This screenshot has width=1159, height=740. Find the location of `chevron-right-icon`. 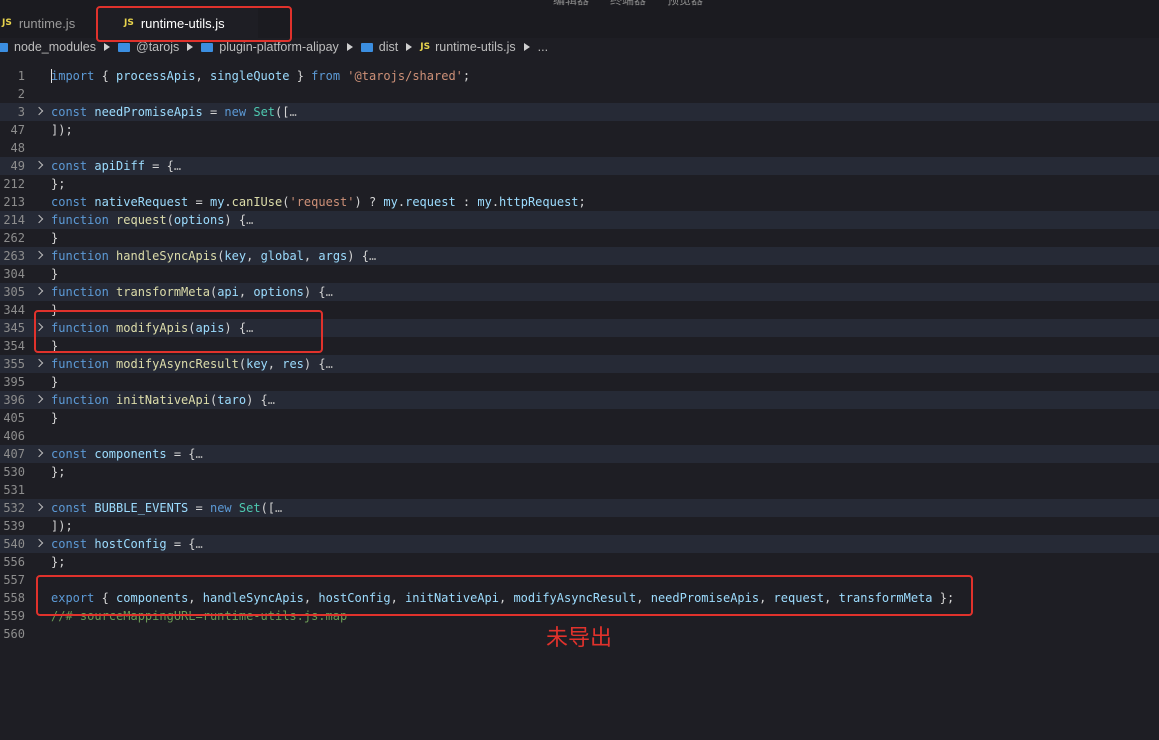

chevron-right-icon is located at coordinates (190, 47).